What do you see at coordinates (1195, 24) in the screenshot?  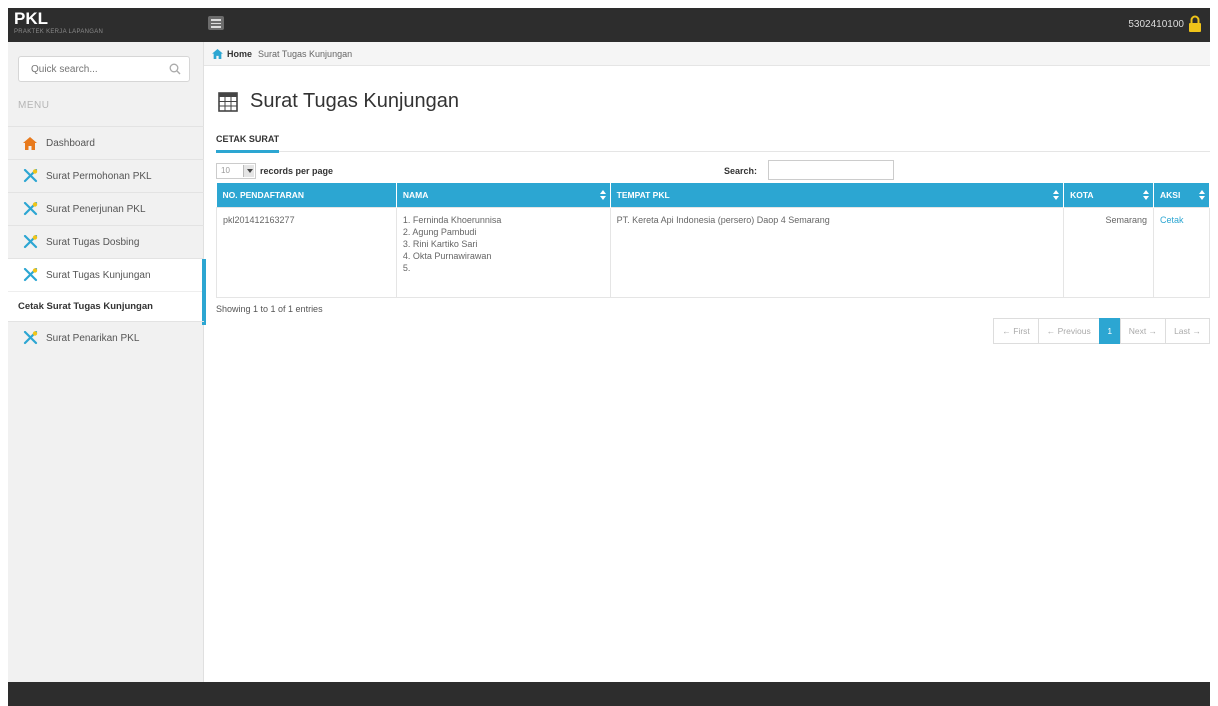 I see `lock-icon` at bounding box center [1195, 24].